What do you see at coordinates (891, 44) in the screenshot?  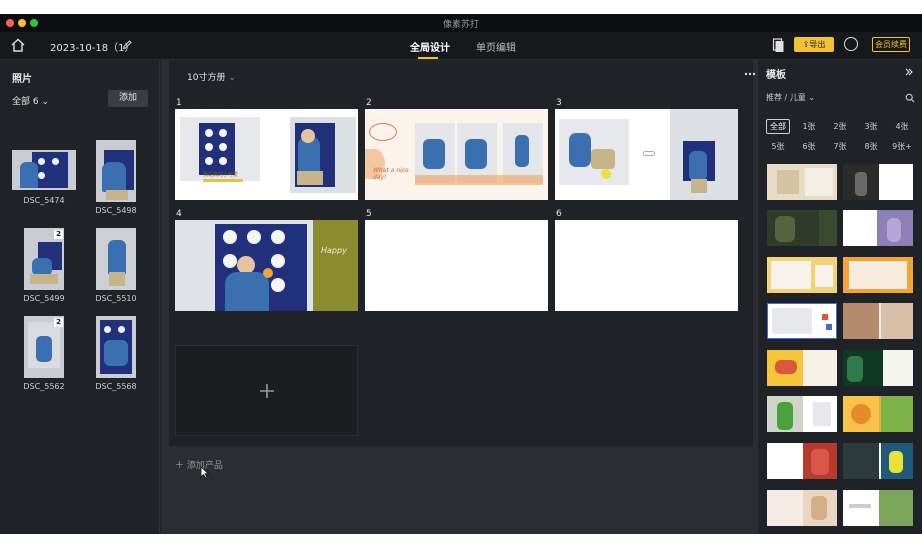 I see `member-renew-button: 会员续费` at bounding box center [891, 44].